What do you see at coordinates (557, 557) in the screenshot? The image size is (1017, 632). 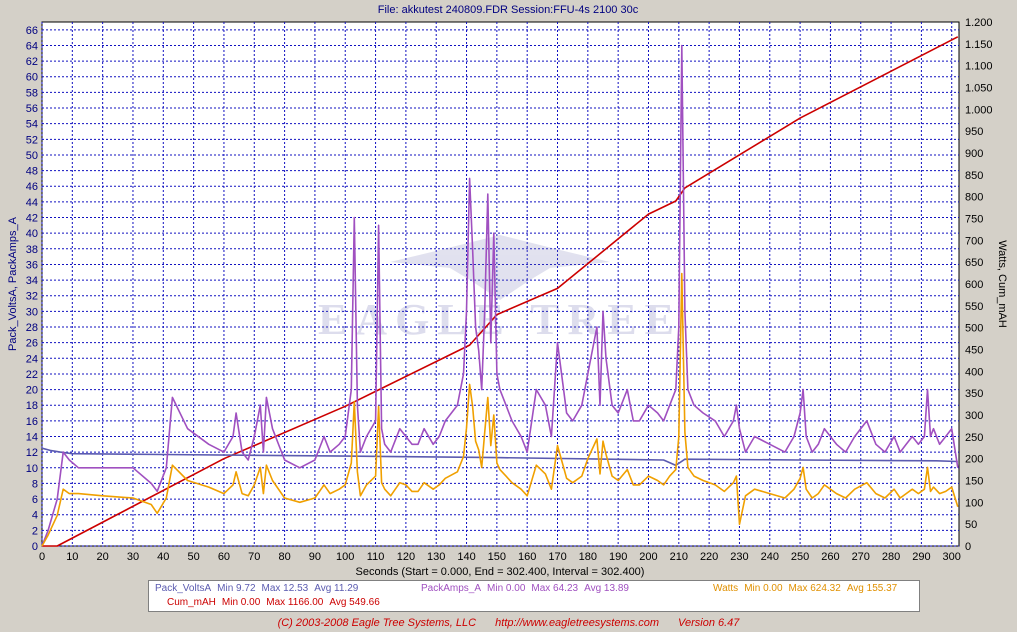 I see `x-tick-label: 170` at bounding box center [557, 557].